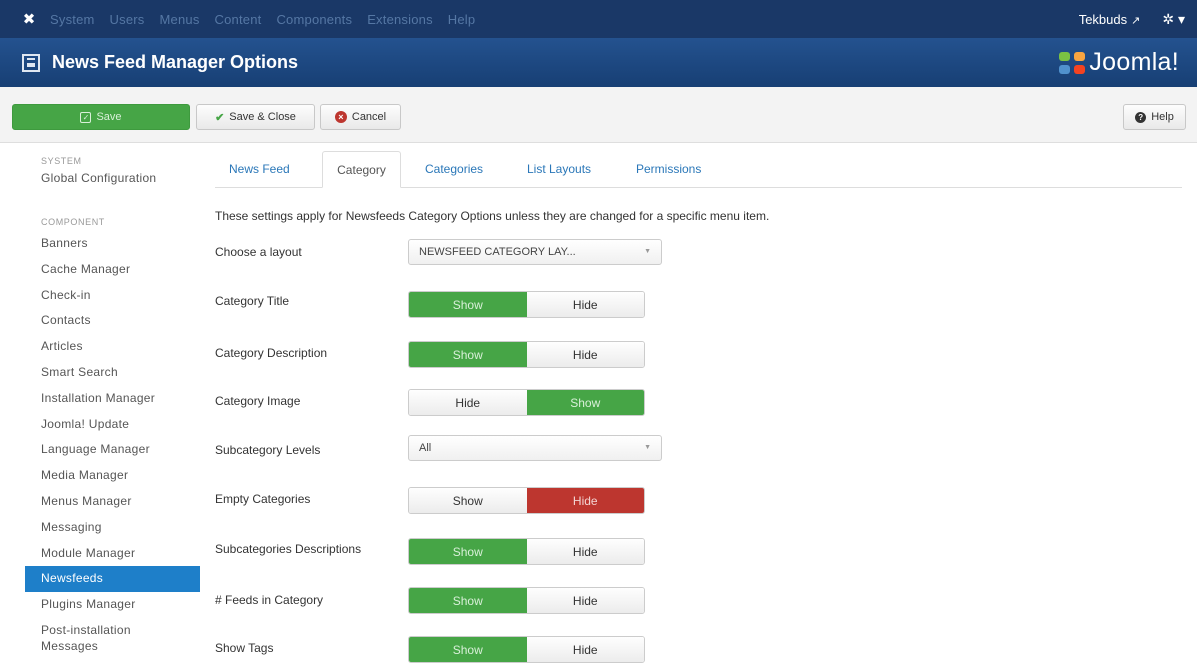  What do you see at coordinates (31, 62) in the screenshot?
I see `options-icon` at bounding box center [31, 62].